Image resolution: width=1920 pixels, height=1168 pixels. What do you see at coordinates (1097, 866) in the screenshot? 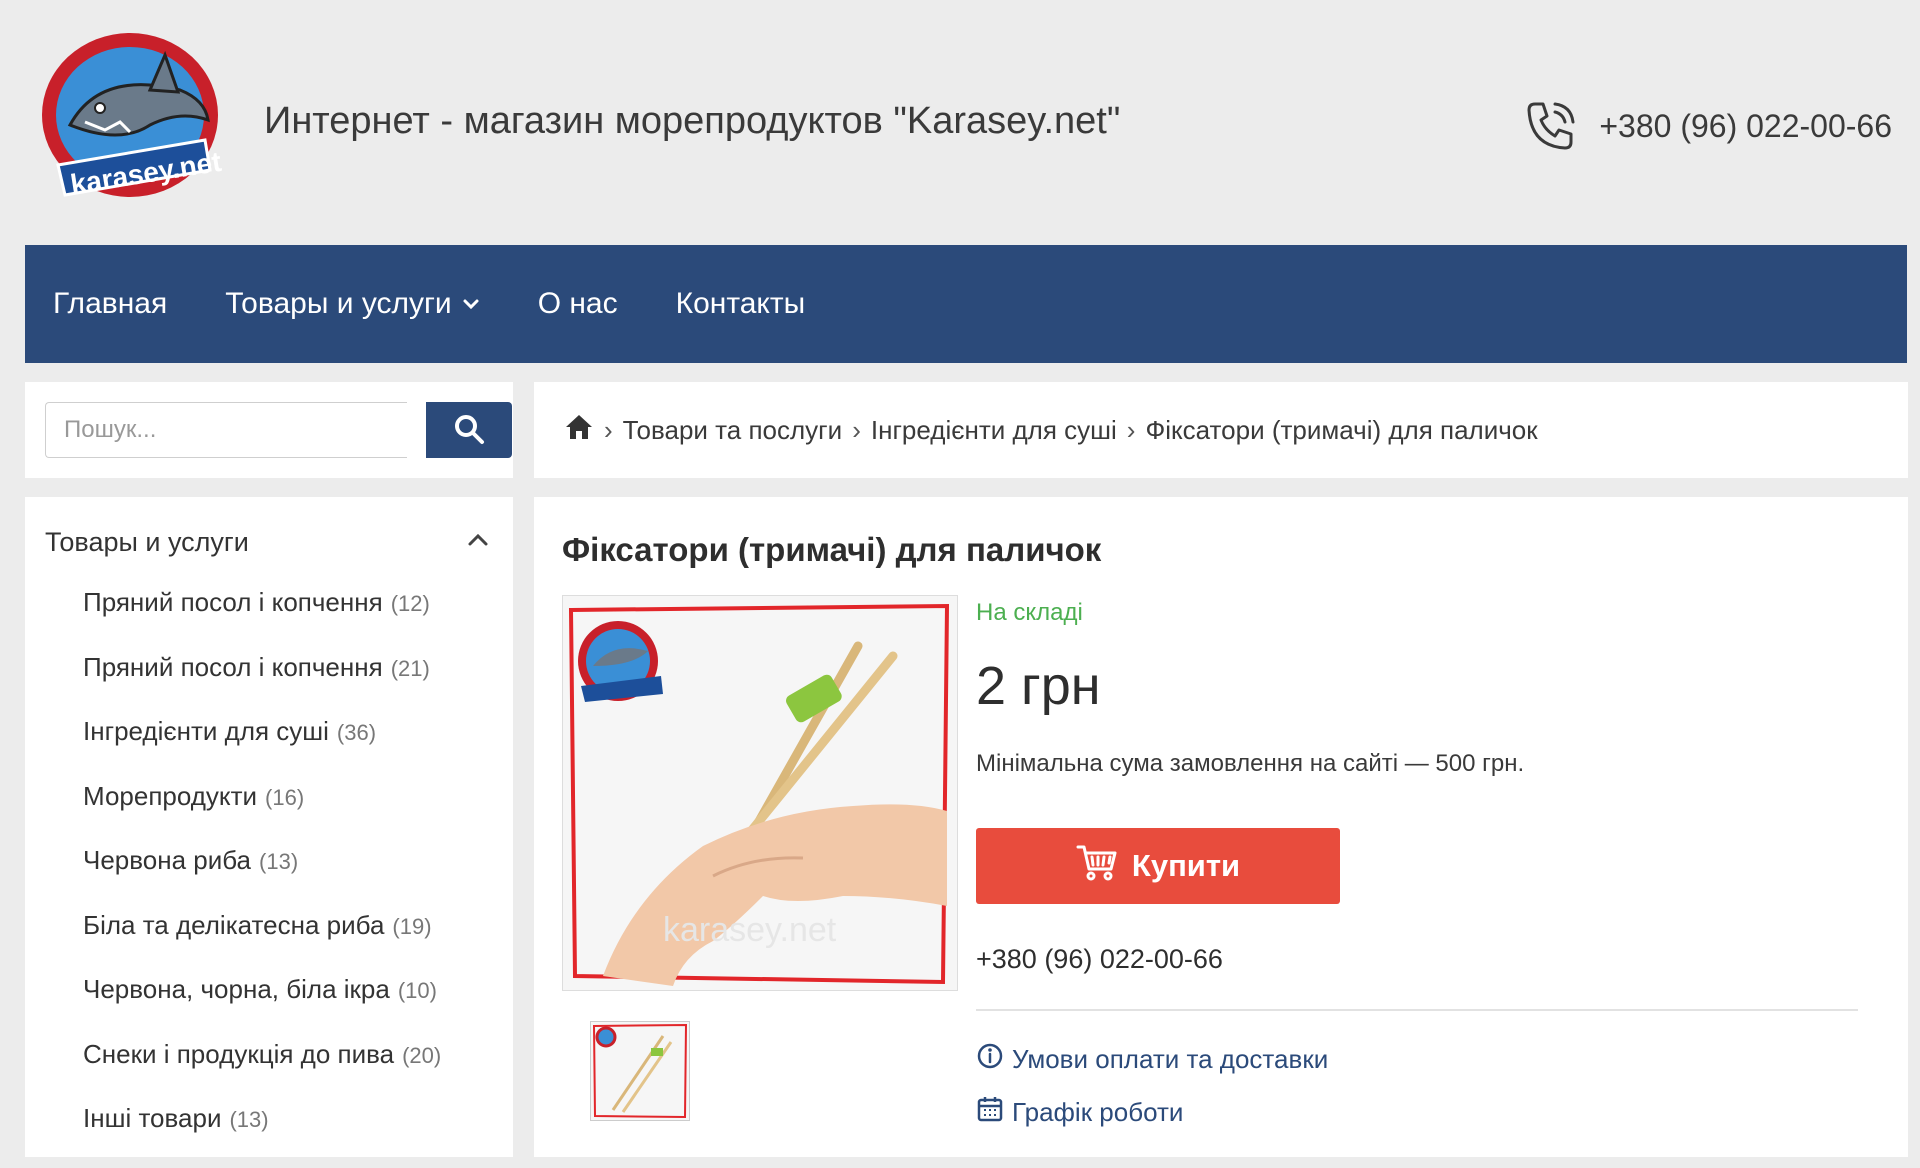
I see `cart-icon` at bounding box center [1097, 866].